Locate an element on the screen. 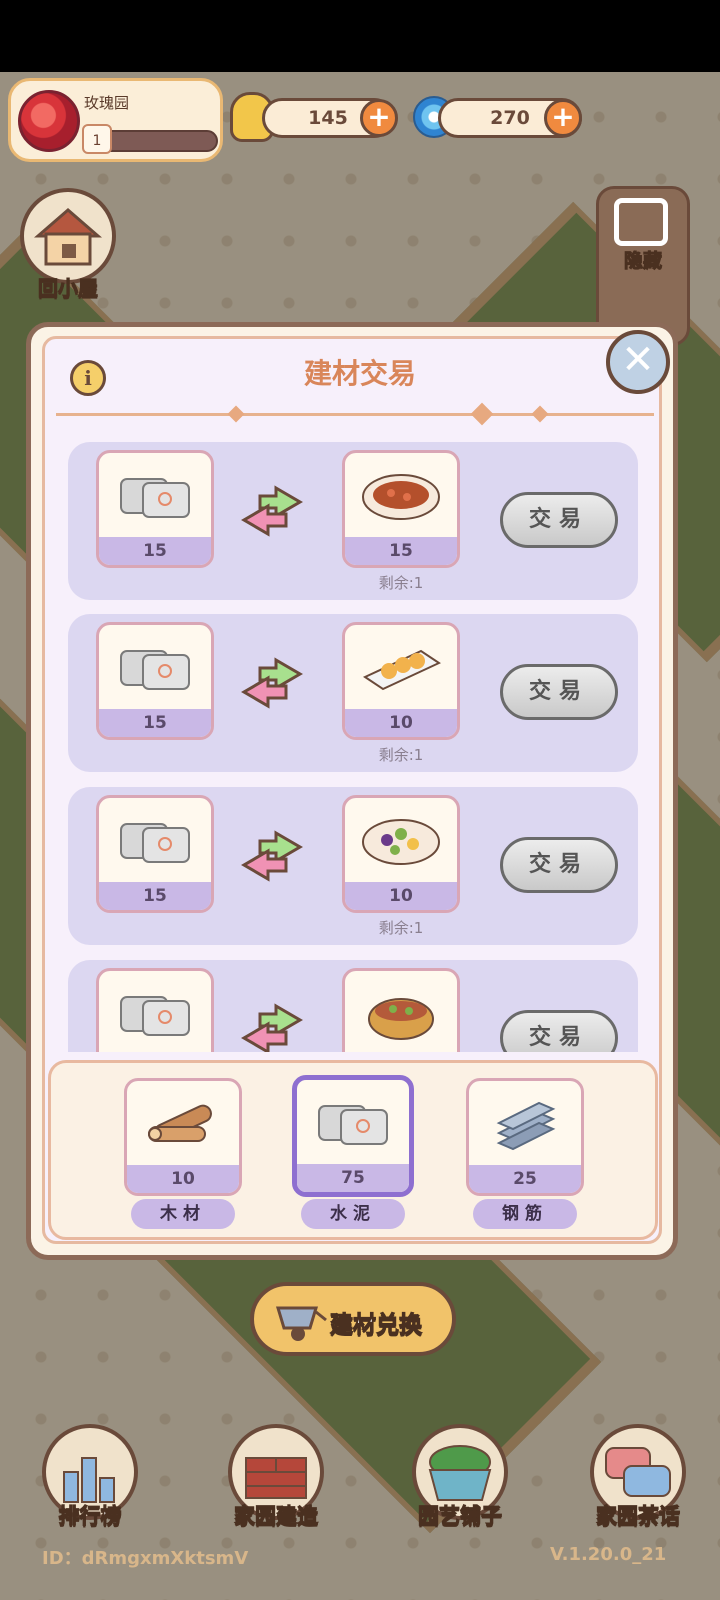  house-icon is located at coordinates (68, 237).